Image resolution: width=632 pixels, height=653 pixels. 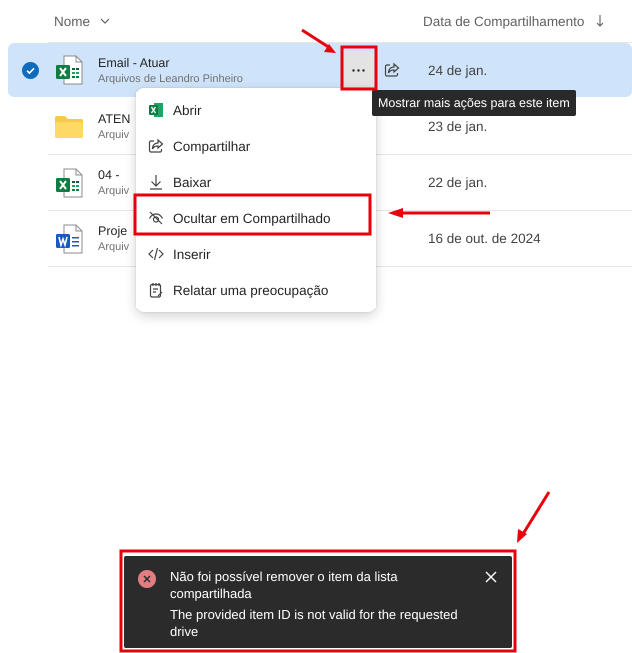 I want to click on menu-item: Ocultar em Compartilhado, so click(x=256, y=218).